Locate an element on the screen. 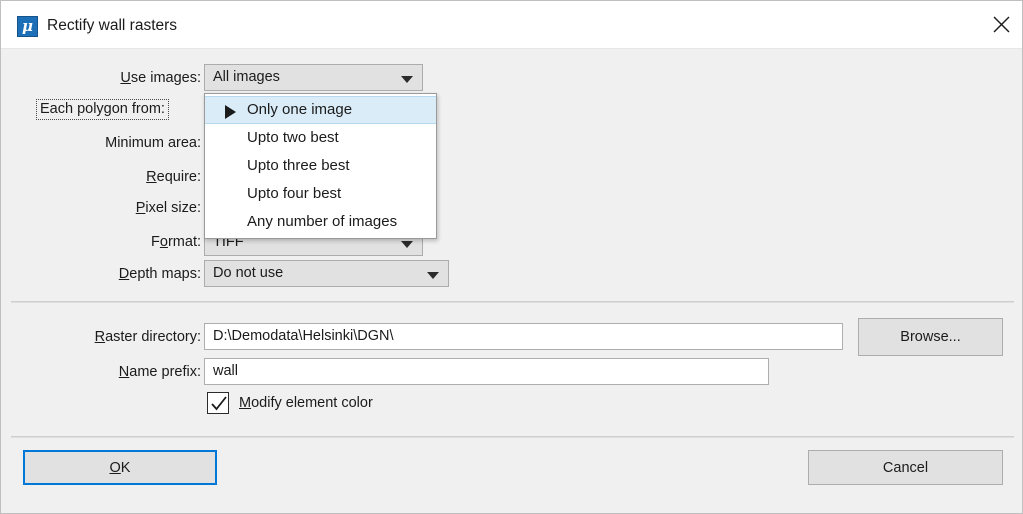  dropdown-item-only-one-image: Only one image is located at coordinates (320, 110).